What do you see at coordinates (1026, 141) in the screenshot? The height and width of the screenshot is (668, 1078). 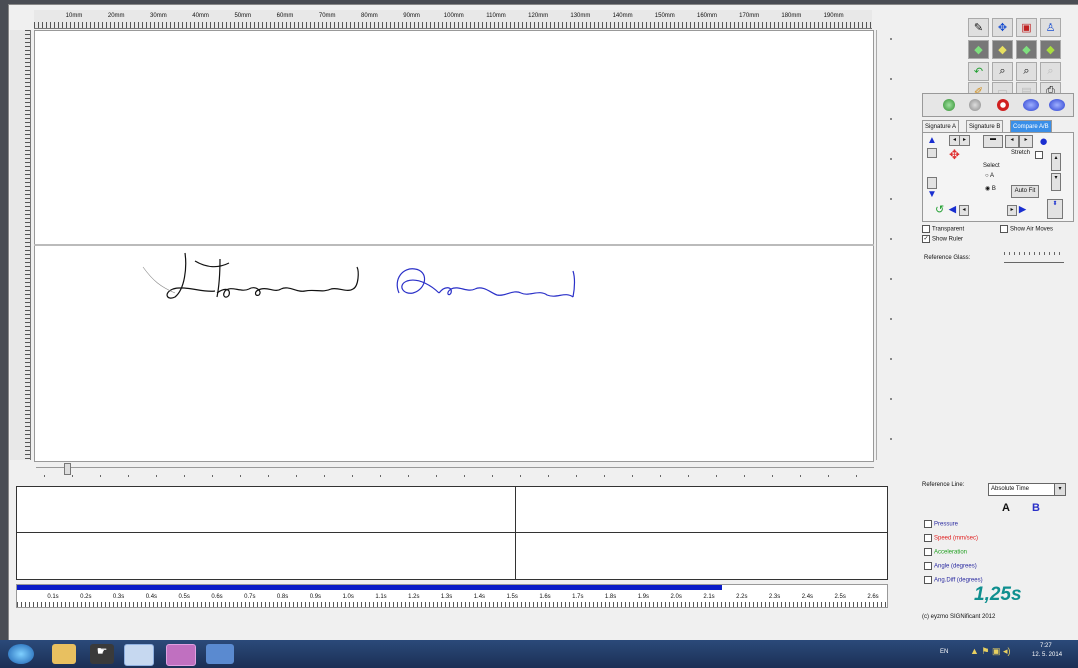 I see `shift-right-button: ▸` at bounding box center [1026, 141].